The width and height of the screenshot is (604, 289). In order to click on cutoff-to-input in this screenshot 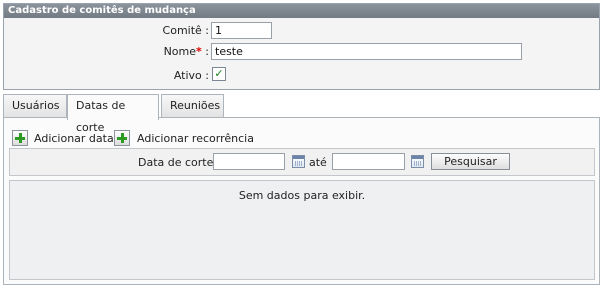, I will do `click(368, 161)`.